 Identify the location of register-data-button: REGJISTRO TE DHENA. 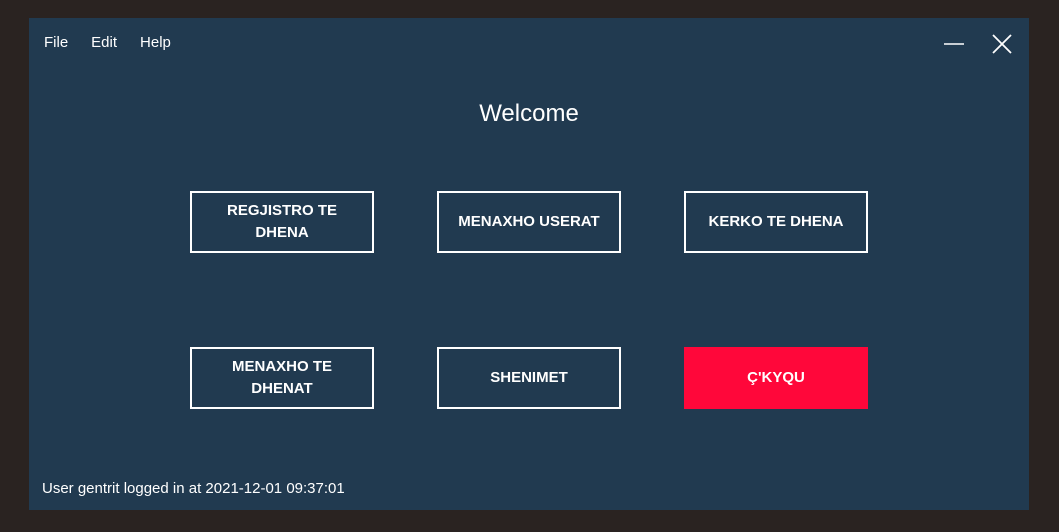
(282, 222).